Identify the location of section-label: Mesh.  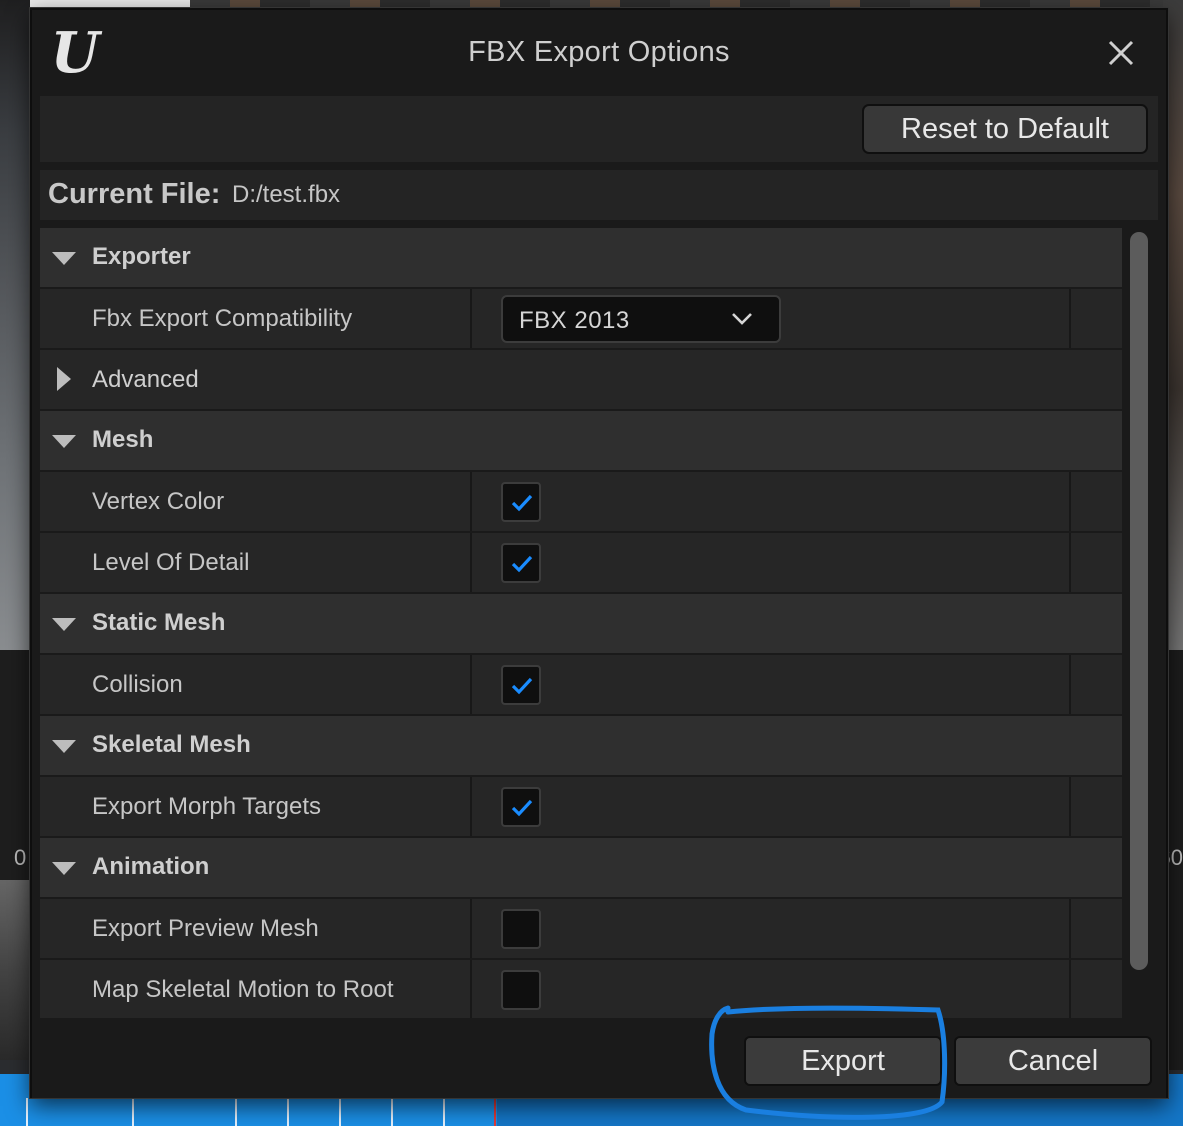
(123, 439).